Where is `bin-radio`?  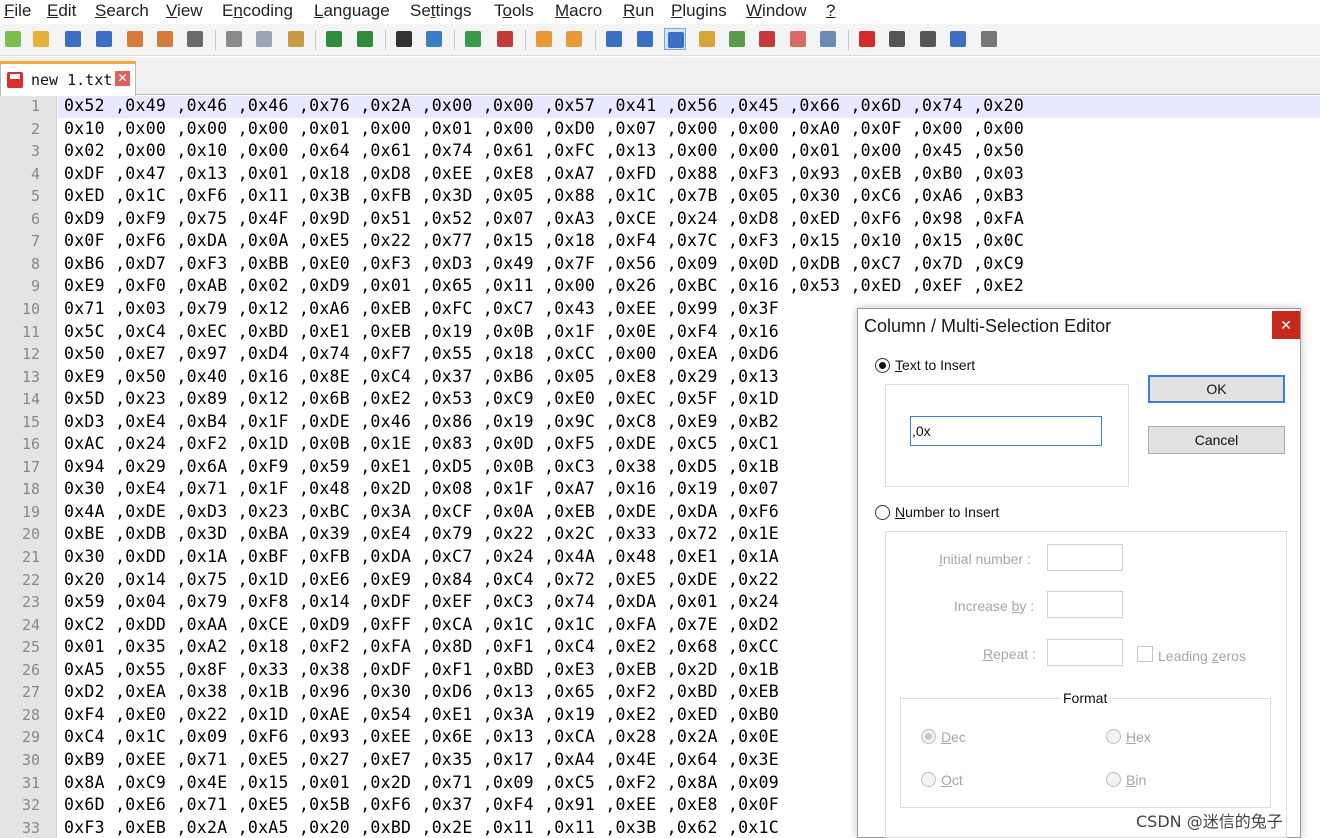 bin-radio is located at coordinates (1113, 779).